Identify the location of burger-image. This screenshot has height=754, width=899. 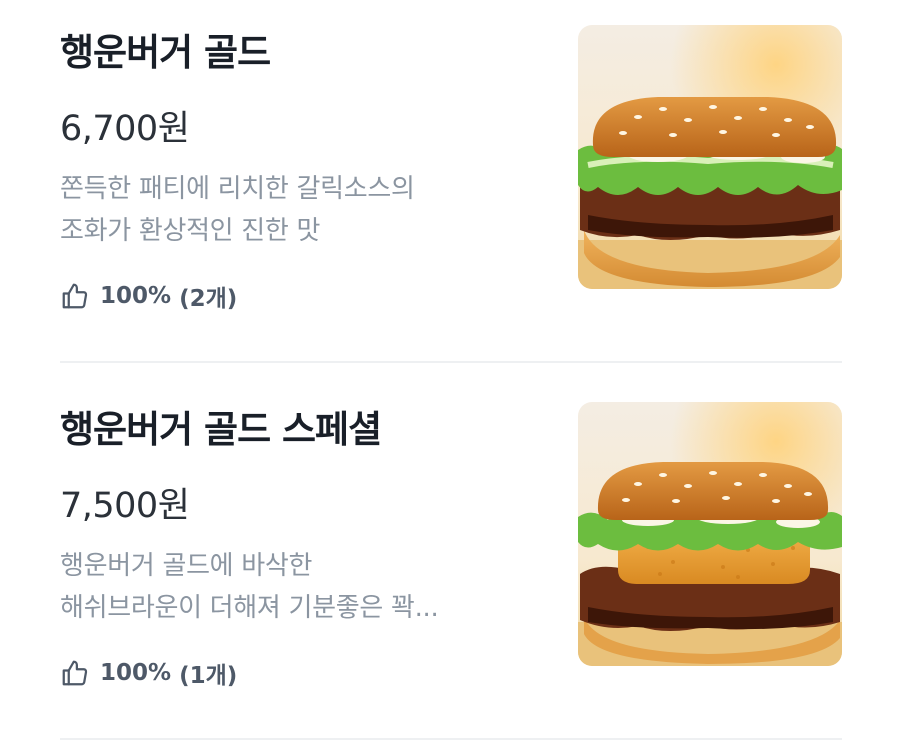
(710, 157).